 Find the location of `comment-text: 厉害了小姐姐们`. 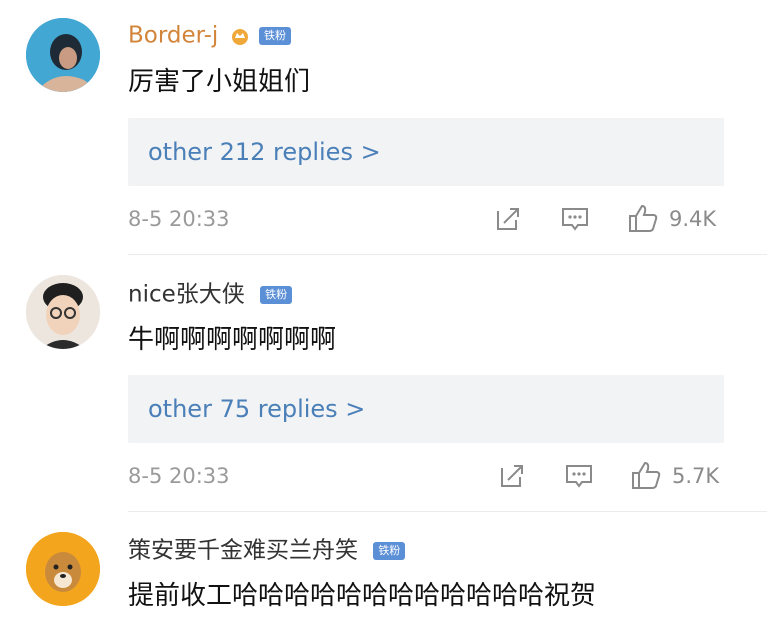

comment-text: 厉害了小姐姐们 is located at coordinates (219, 82).